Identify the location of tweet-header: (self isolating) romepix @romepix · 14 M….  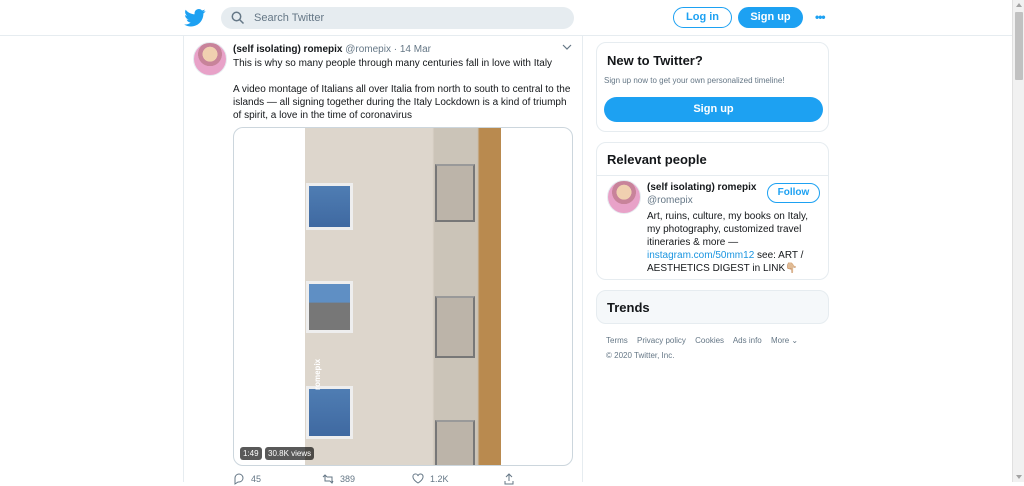
(332, 49).